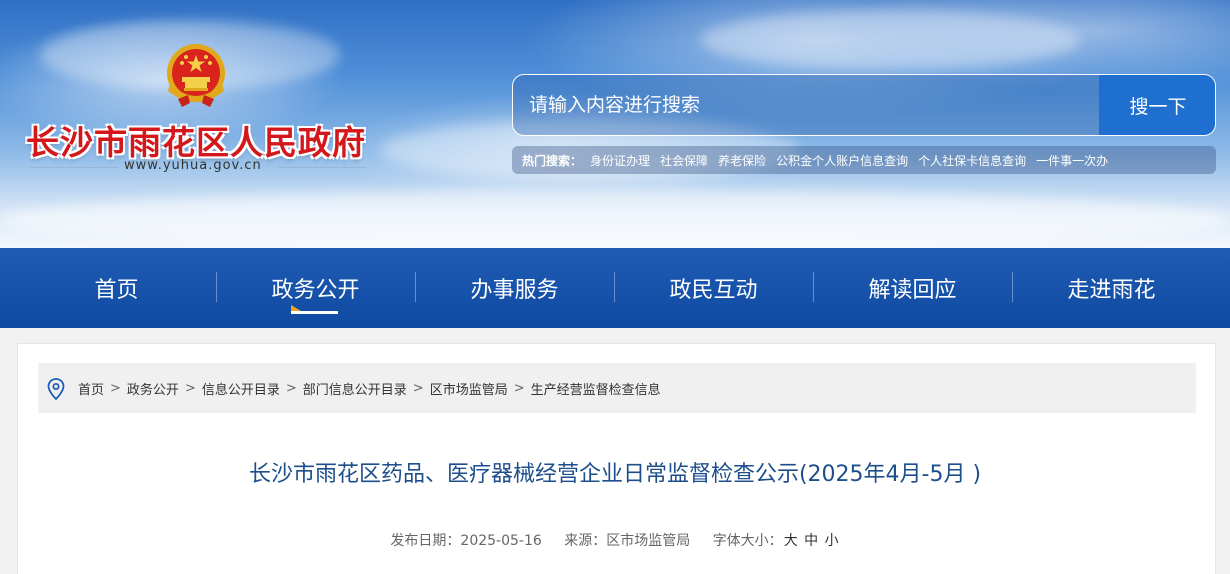  I want to click on source-value: 区市场监管局, so click(648, 541).